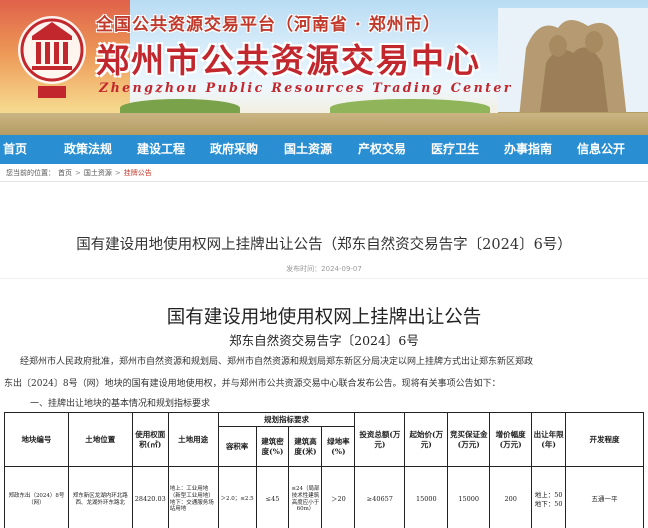 This screenshot has width=648, height=528. Describe the element at coordinates (30, 173) in the screenshot. I see `breadcrumb-prefix: 您当前的位置：` at that location.